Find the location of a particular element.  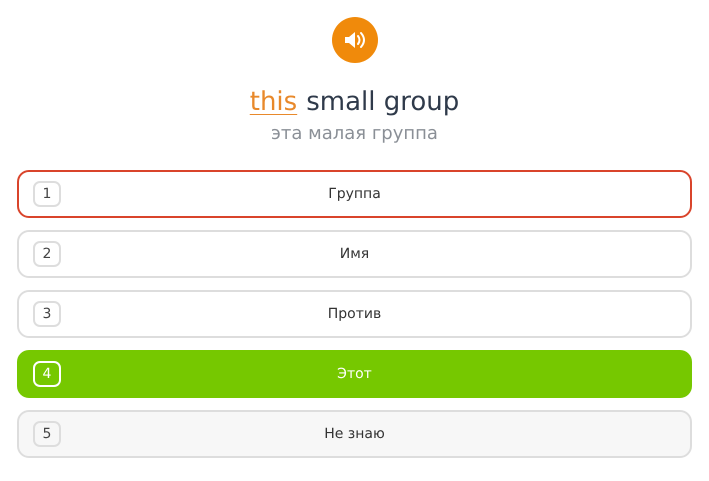

translation: эта малая группа is located at coordinates (354, 133).